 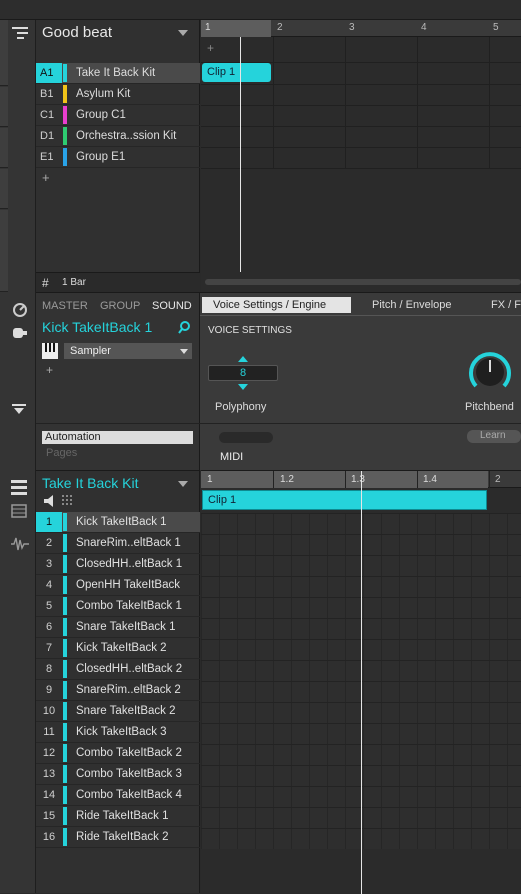 I want to click on sound-row-12: 12 Combo TakeItBack 2, so click(x=118, y=753).